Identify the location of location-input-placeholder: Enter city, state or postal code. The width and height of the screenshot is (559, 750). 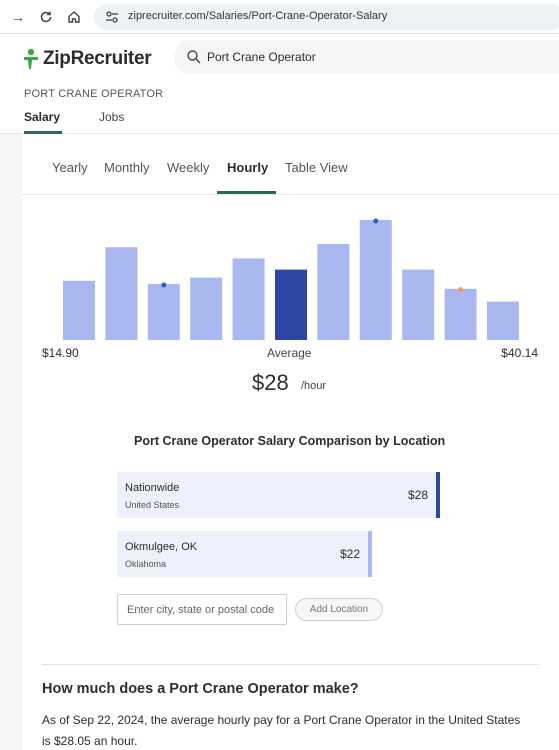
(201, 610).